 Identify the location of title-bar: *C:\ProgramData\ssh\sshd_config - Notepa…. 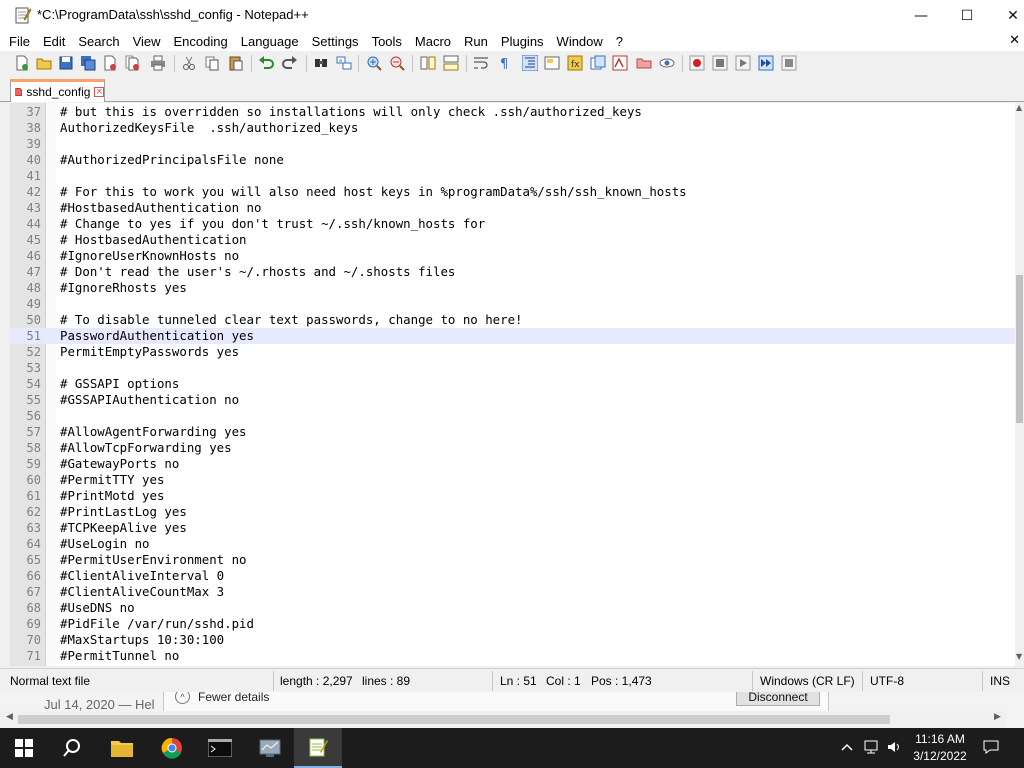
(512, 15).